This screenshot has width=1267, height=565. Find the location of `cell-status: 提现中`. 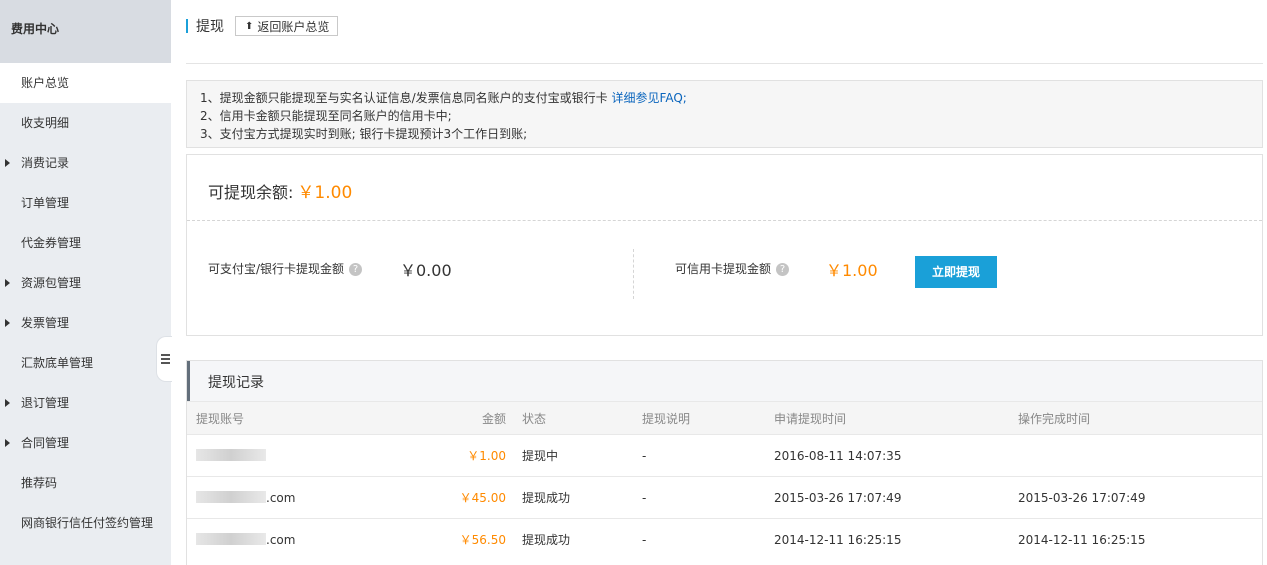

cell-status: 提现中 is located at coordinates (573, 455).